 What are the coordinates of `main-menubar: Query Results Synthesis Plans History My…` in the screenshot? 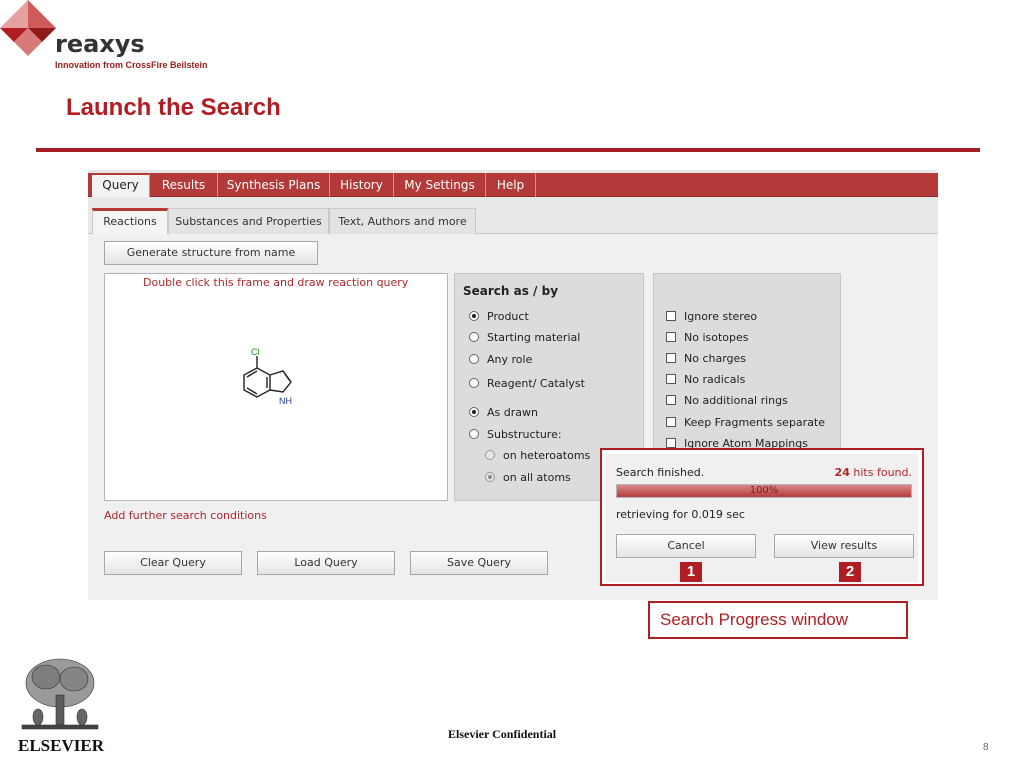 It's located at (513, 185).